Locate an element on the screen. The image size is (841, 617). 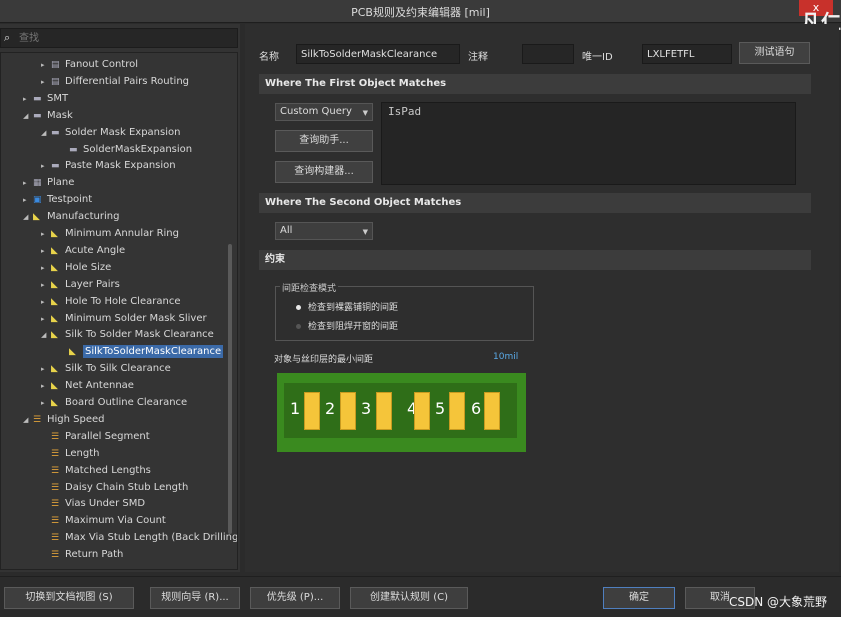
tree-item: ▸ ◣ Board Outline Clearance is located at coordinates (114, 403).